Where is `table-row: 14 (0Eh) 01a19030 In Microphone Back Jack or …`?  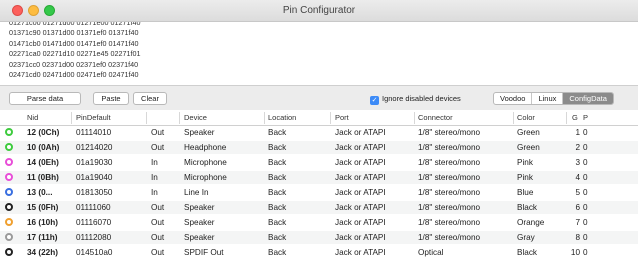
table-row: 14 (0Eh) 01a19030 In Microphone Back Jack or … is located at coordinates (319, 162).